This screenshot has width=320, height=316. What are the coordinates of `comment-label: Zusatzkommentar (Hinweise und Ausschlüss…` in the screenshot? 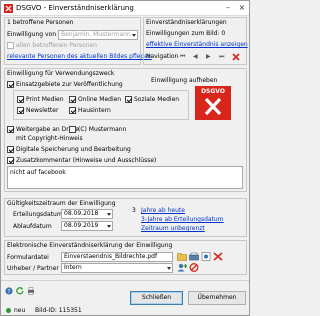 It's located at (86, 160).